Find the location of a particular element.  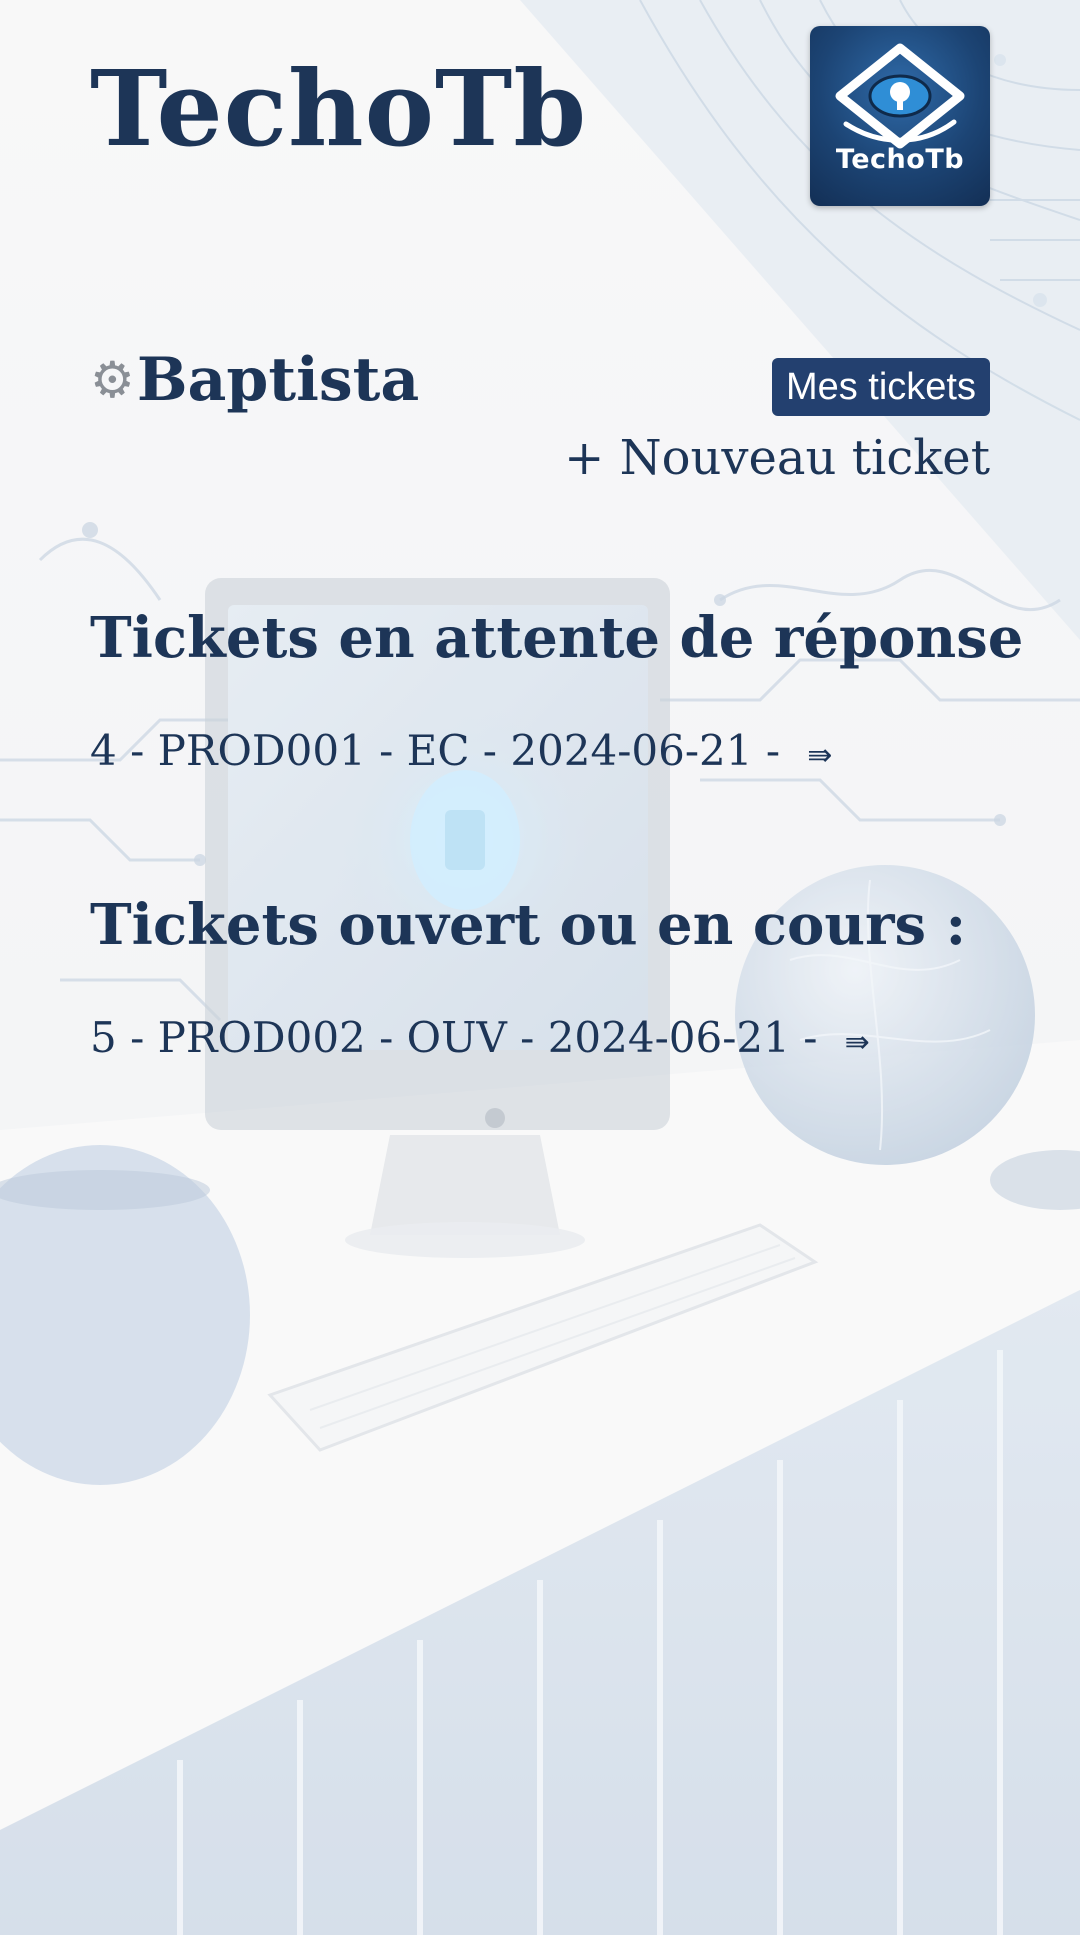

ticket-summary: 4 - PROD001 - EC - 2024-06-21 - is located at coordinates (435, 750).